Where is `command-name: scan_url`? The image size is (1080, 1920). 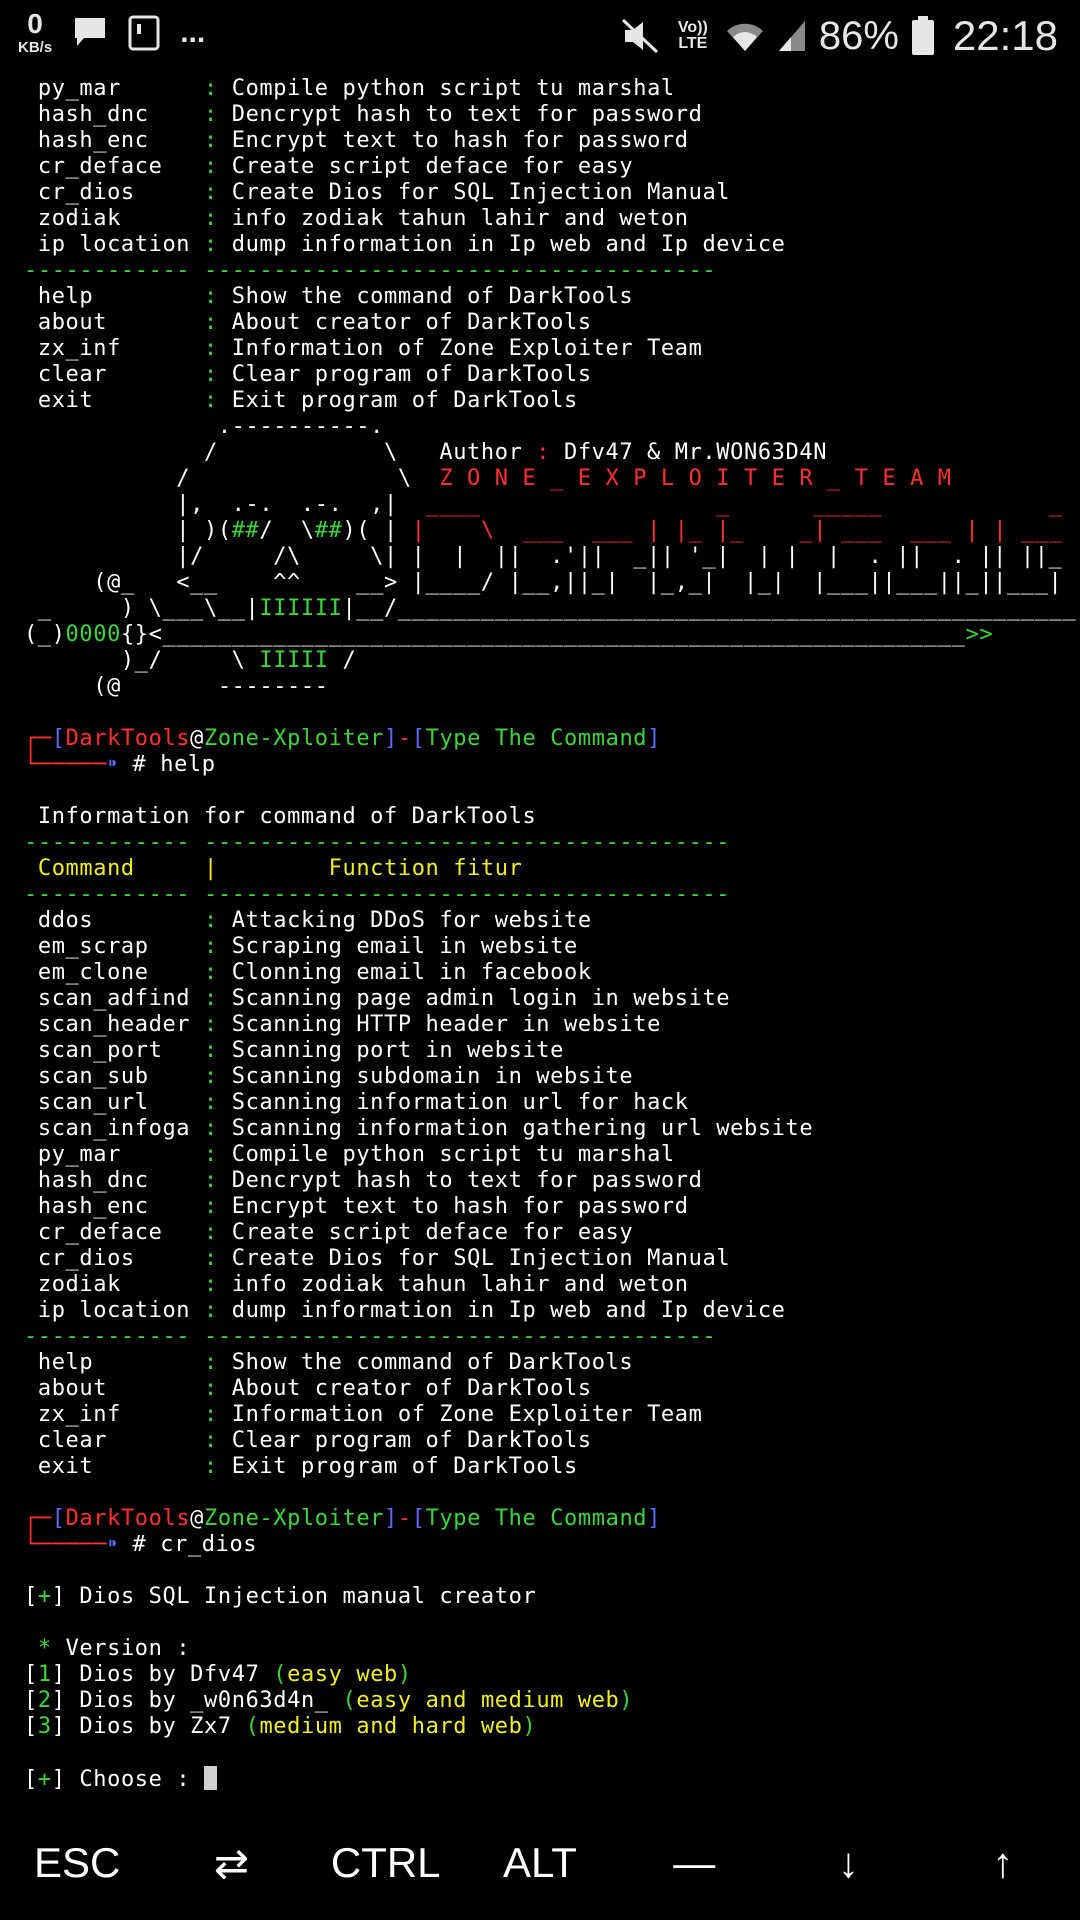 command-name: scan_url is located at coordinates (121, 1102).